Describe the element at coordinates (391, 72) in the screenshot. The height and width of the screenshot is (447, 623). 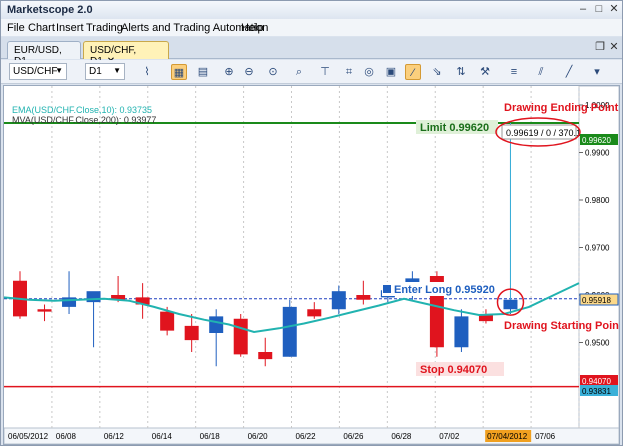
I see `screenshot-icon: ▣` at that location.